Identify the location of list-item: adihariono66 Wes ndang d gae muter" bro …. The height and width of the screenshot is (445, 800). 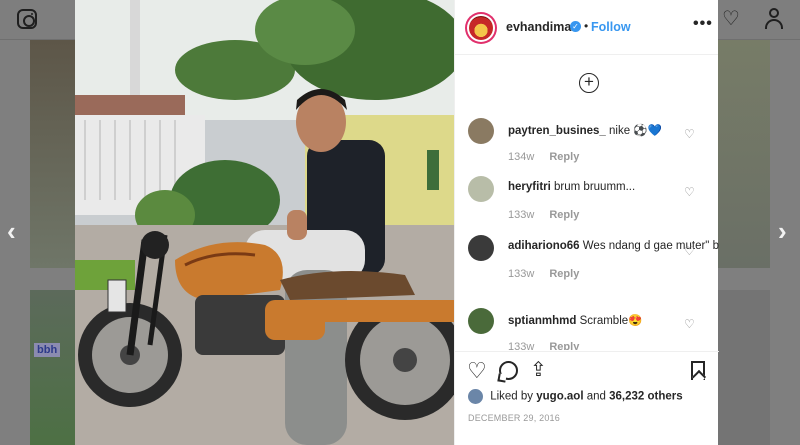
(593, 260).